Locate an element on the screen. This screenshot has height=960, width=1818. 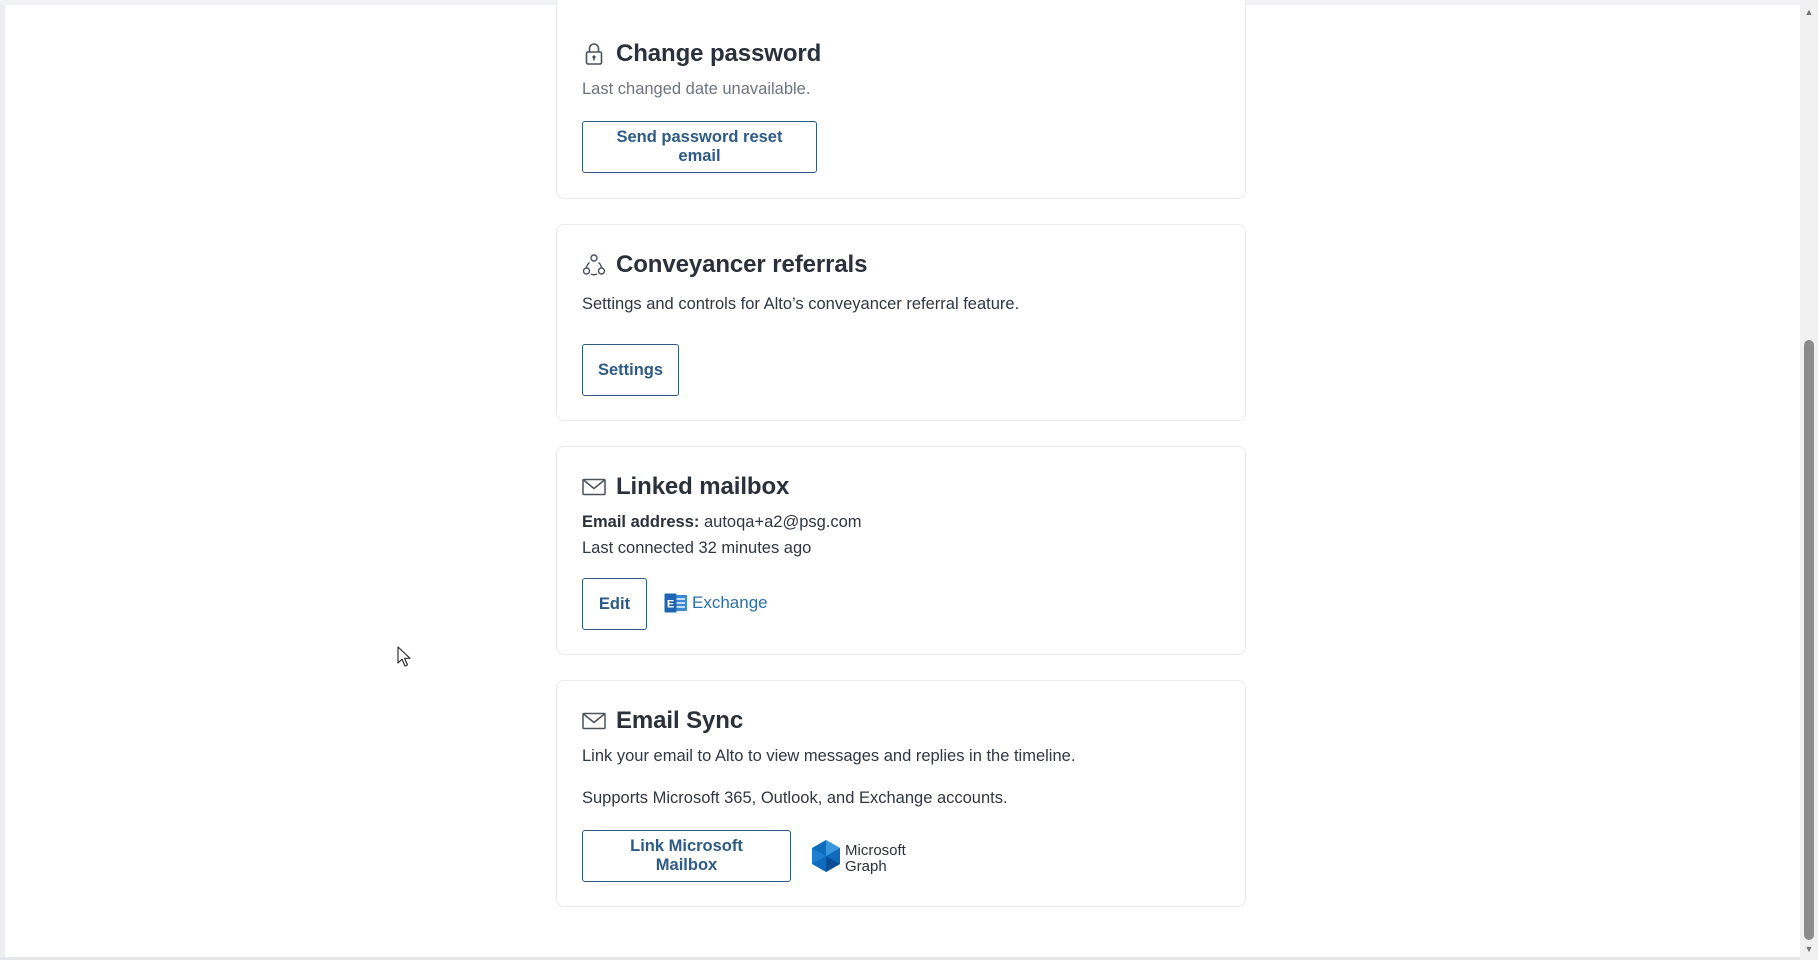
conveyancer-referrals-heading: Conveyancer referrals is located at coordinates (724, 265).